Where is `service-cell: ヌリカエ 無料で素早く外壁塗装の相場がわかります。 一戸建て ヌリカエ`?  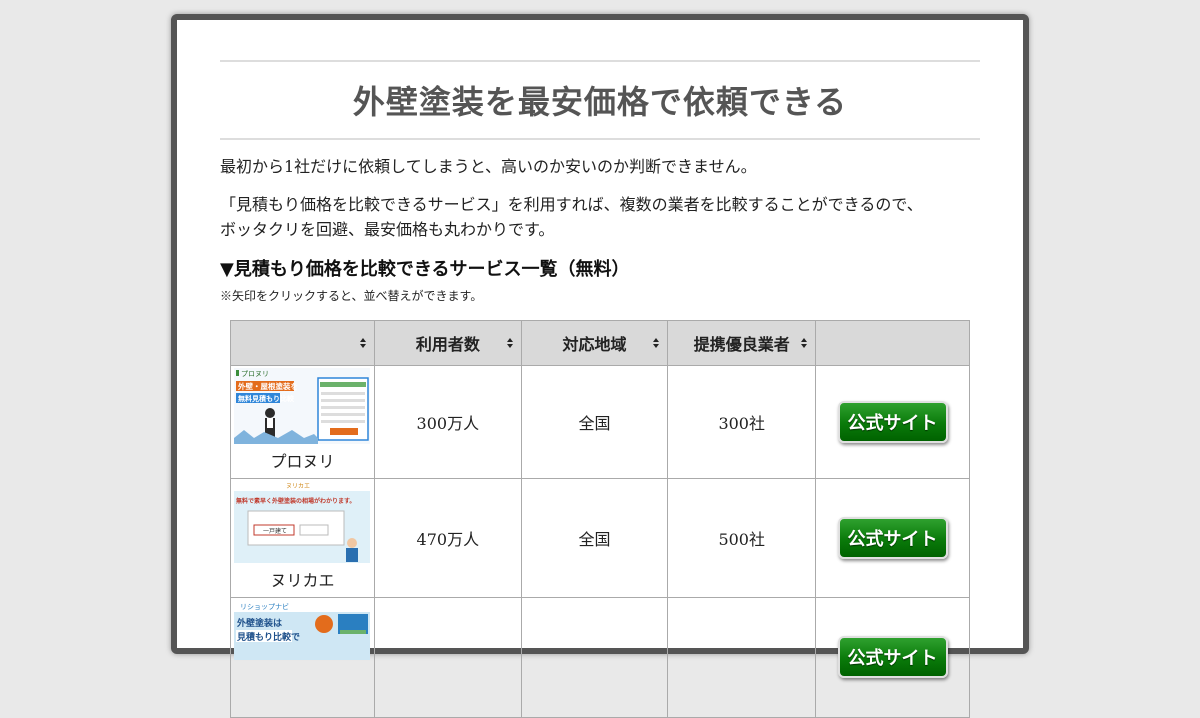 service-cell: ヌリカエ 無料で素早く外壁塗装の相場がわかります。 一戸建て ヌリカエ is located at coordinates (302, 538).